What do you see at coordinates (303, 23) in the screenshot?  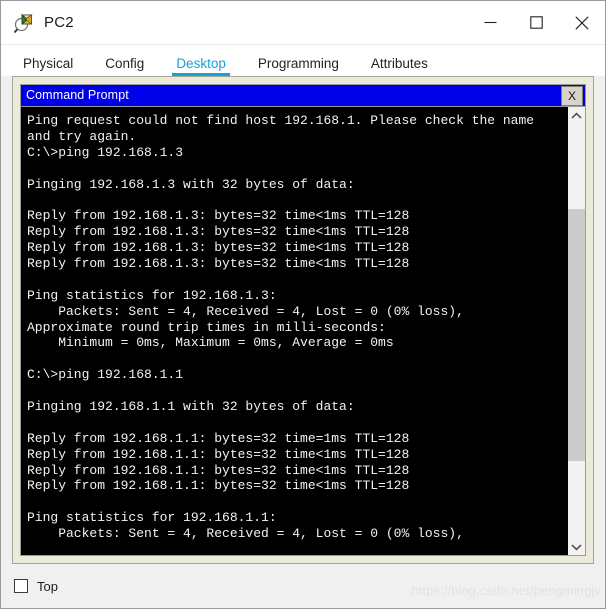 I see `window-title-bar: PC2` at bounding box center [303, 23].